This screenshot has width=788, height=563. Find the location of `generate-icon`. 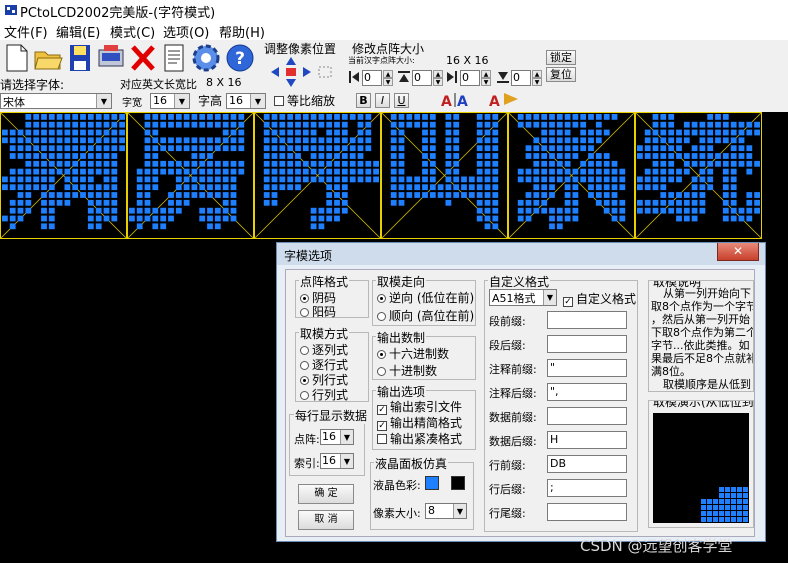

generate-icon is located at coordinates (111, 58).